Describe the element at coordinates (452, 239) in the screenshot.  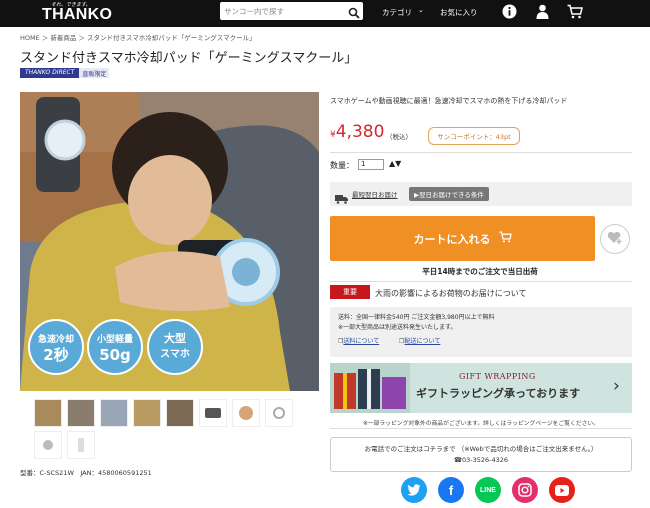
I see `add-to-cart-label: カートに入れる` at that location.